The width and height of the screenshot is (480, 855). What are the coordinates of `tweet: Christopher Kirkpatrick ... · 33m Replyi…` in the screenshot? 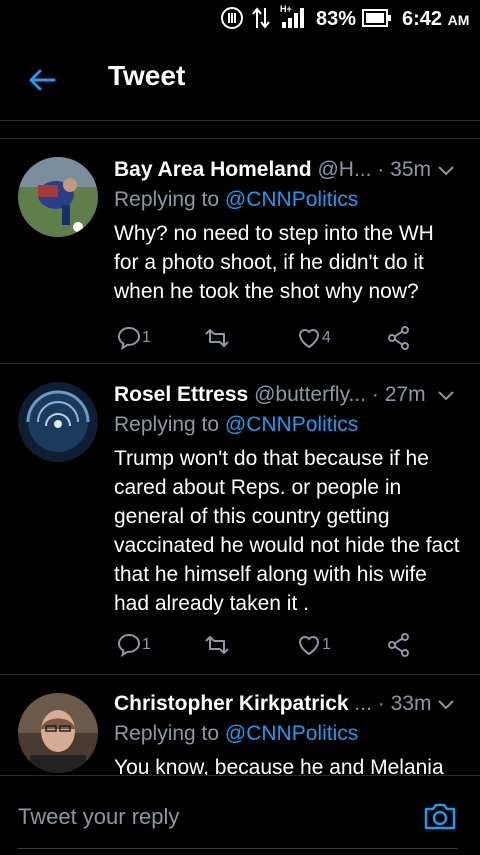 It's located at (240, 725).